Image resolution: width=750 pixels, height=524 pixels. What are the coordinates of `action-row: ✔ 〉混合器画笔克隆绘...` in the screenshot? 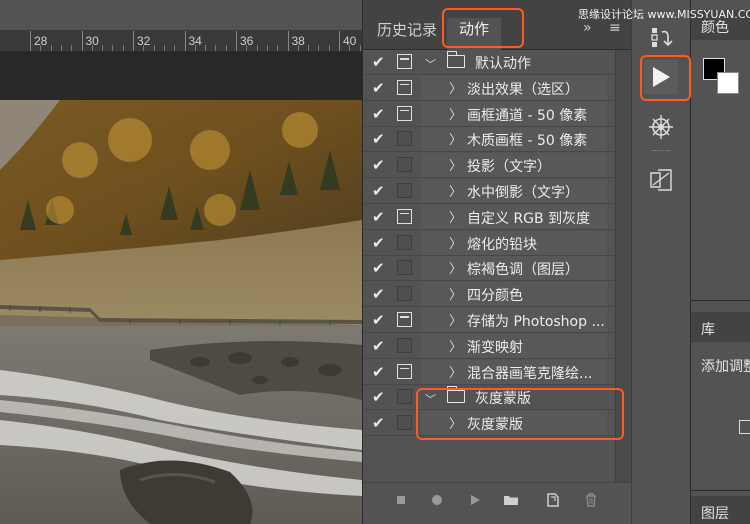 It's located at (489, 372).